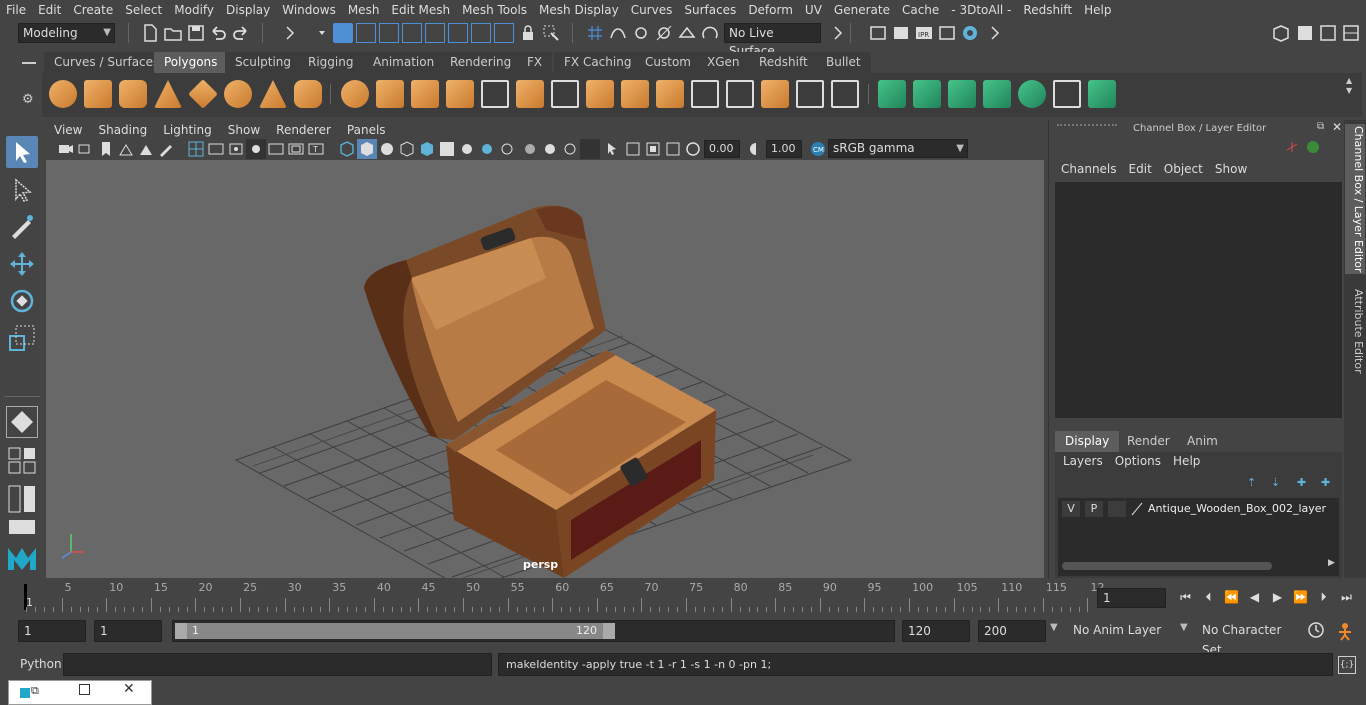  What do you see at coordinates (16, 10) in the screenshot?
I see `menu-file: File` at bounding box center [16, 10].